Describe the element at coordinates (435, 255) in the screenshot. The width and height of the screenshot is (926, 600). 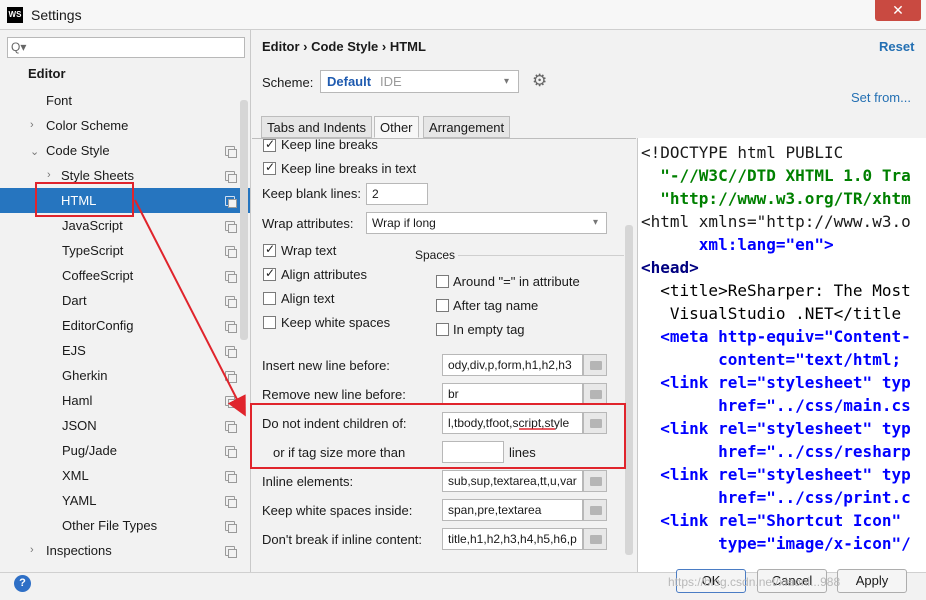
I see `spaces-group-header: Spaces` at that location.